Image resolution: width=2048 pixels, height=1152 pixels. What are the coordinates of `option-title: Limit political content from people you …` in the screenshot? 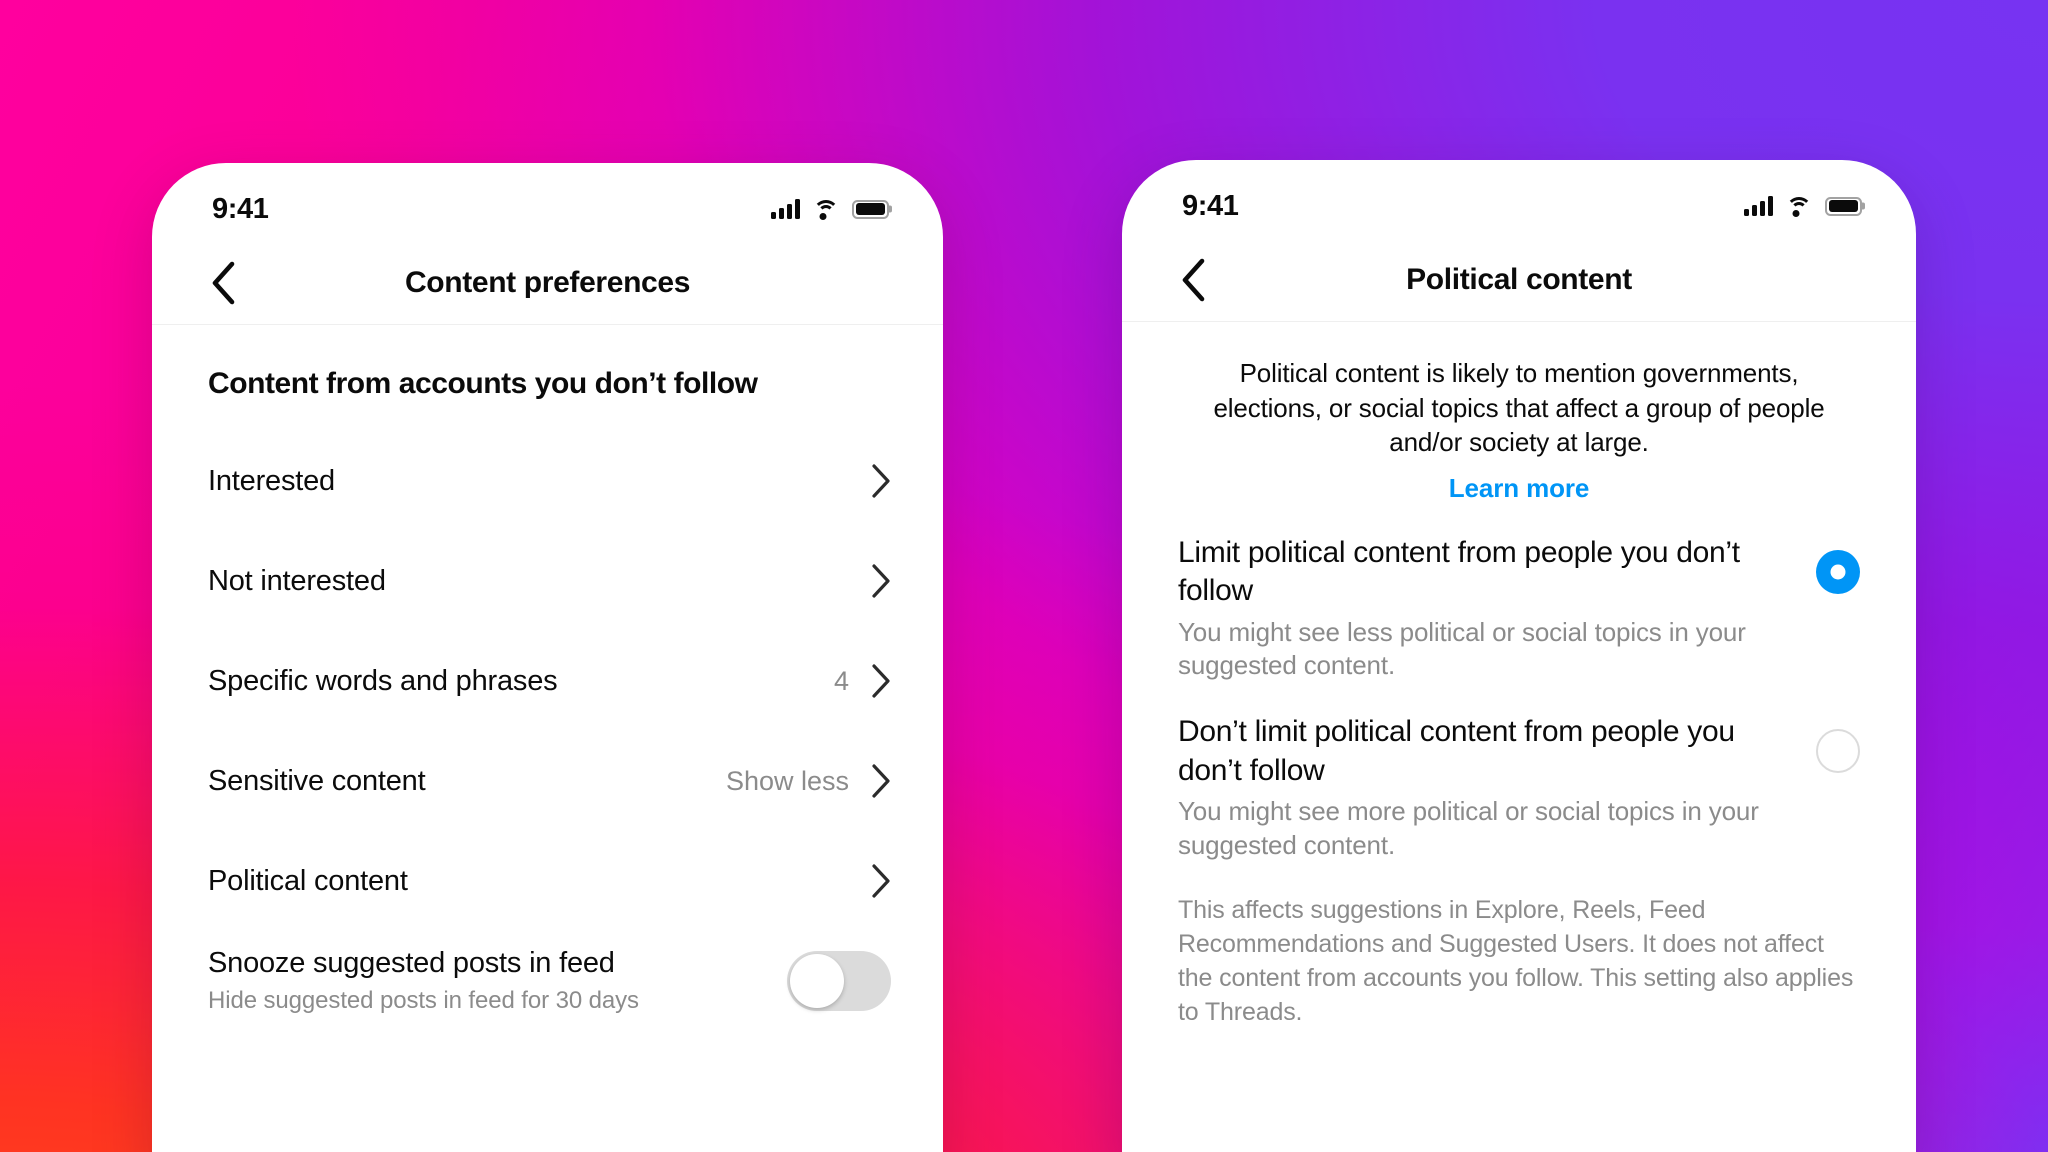 It's located at (1459, 571).